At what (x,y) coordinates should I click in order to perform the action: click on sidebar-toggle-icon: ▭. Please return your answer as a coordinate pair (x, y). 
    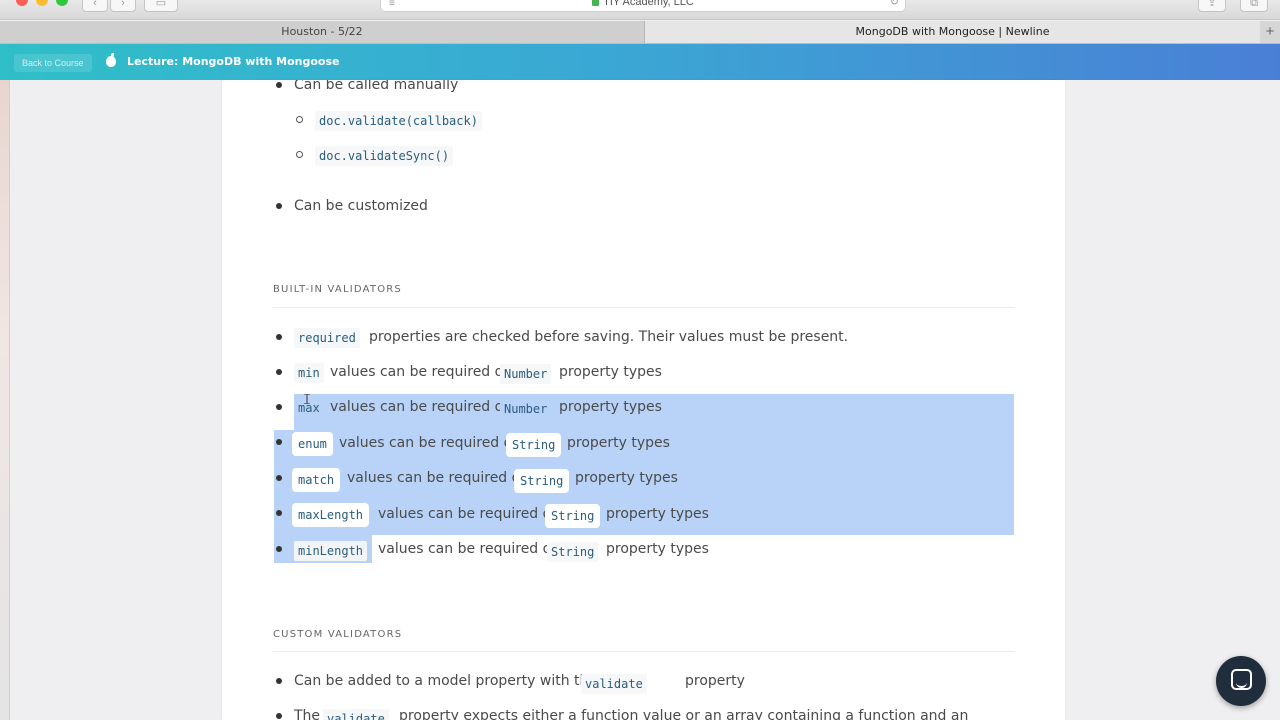
    Looking at the image, I should click on (161, 6).